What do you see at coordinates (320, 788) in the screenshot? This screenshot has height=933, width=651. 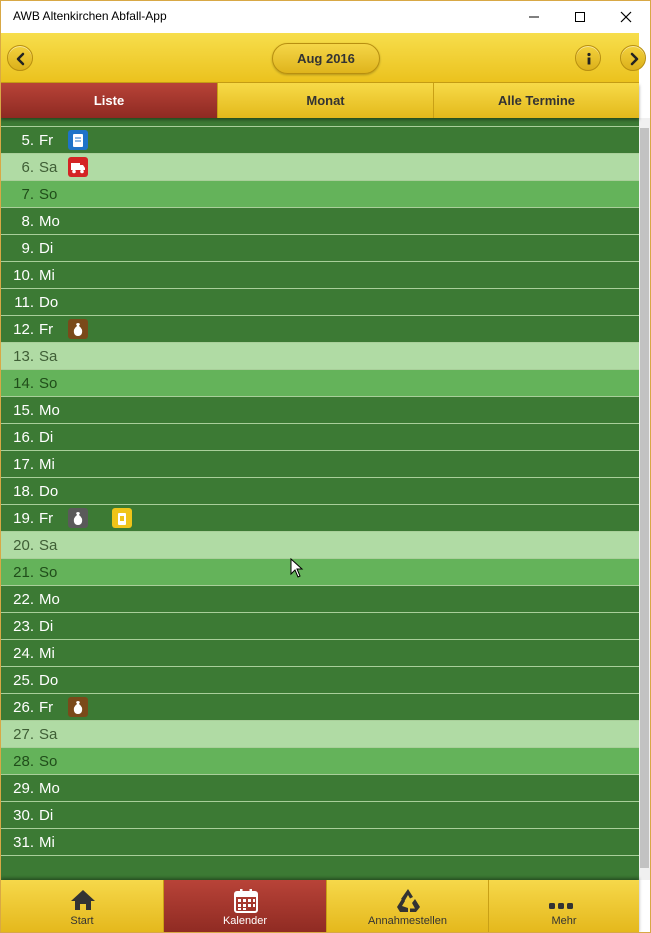 I see `list-item: 29. Mo` at bounding box center [320, 788].